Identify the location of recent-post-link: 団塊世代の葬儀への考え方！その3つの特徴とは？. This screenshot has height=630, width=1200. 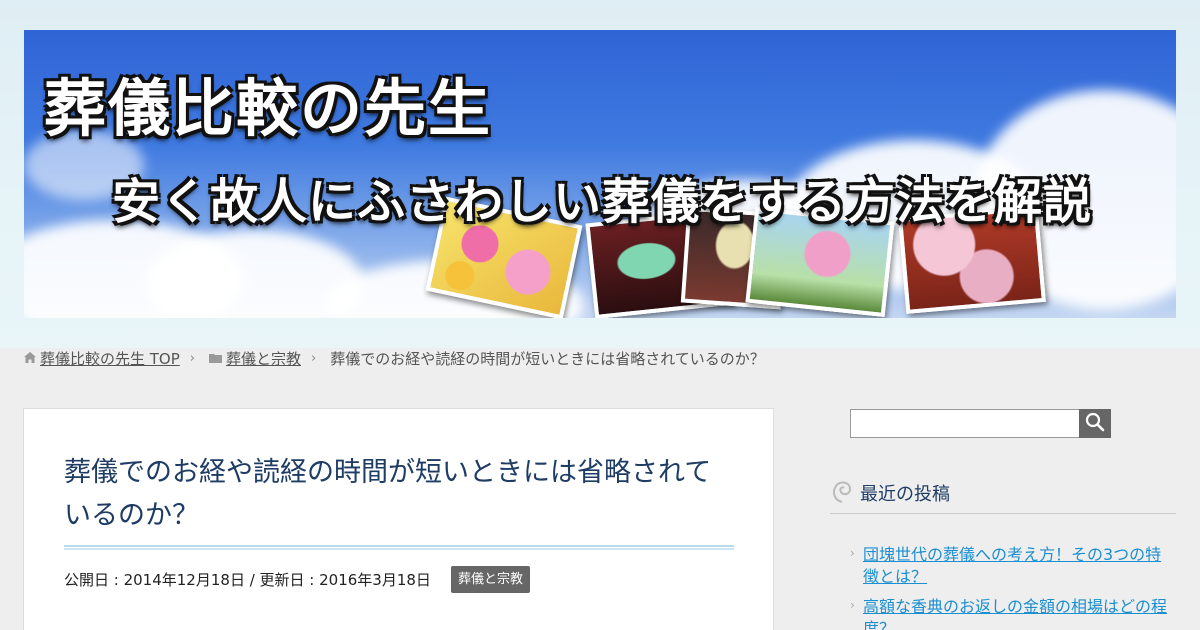
(1012, 565).